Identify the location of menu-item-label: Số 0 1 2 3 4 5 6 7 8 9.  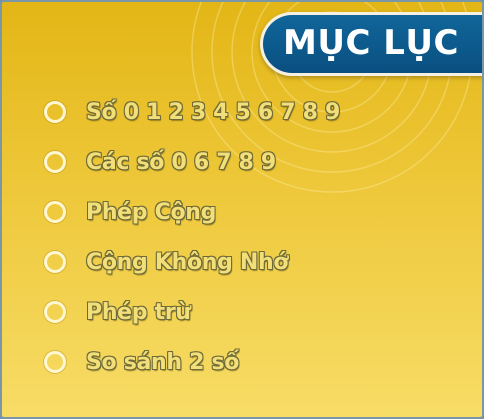
(213, 112).